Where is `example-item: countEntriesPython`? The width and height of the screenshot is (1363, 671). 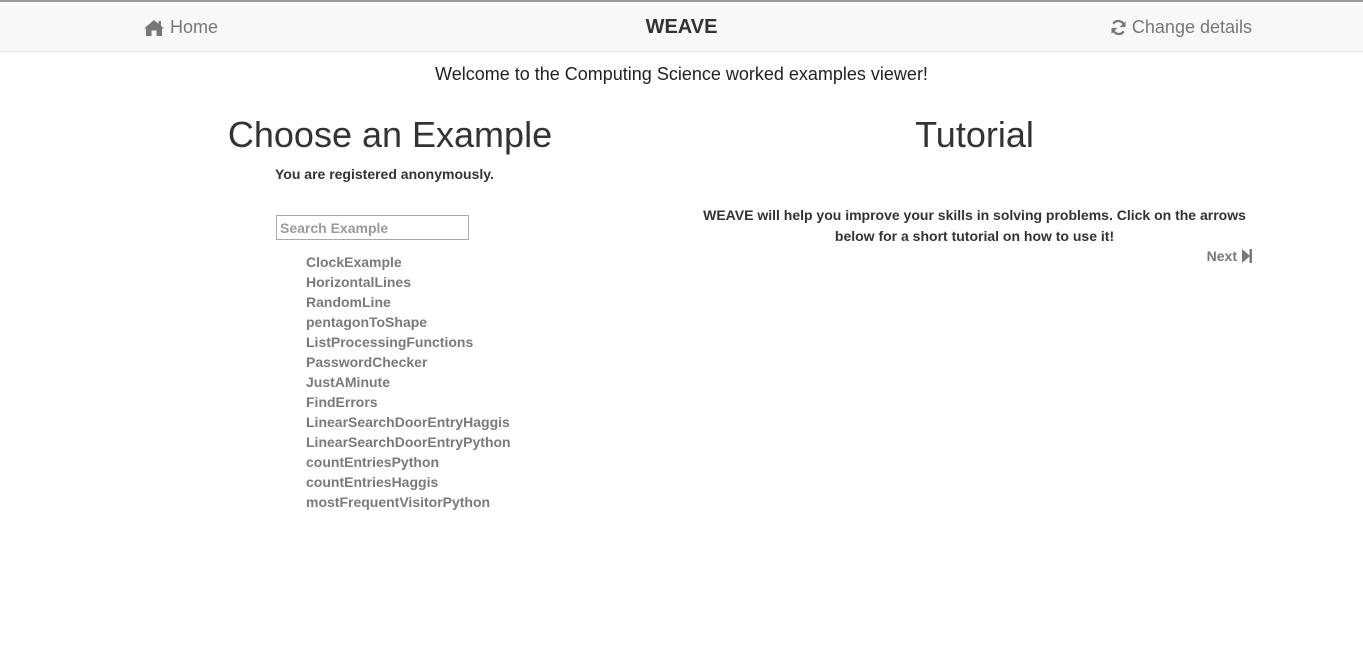 example-item: countEntriesPython is located at coordinates (408, 462).